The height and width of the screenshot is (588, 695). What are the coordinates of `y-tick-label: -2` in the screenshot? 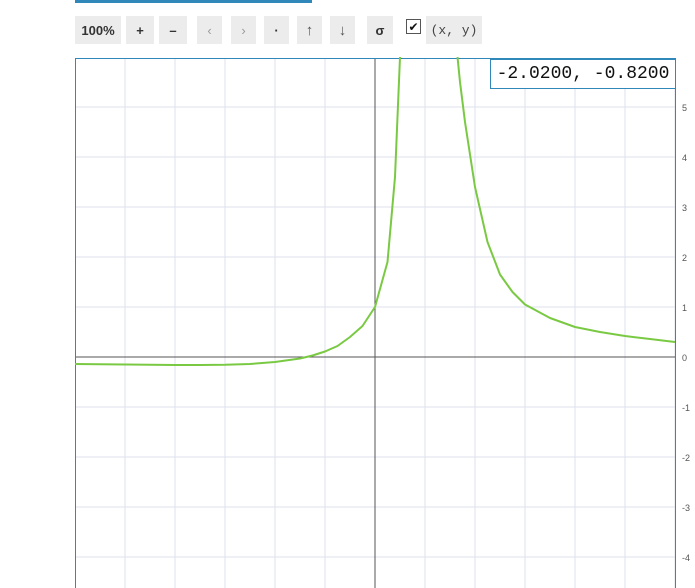 It's located at (686, 458).